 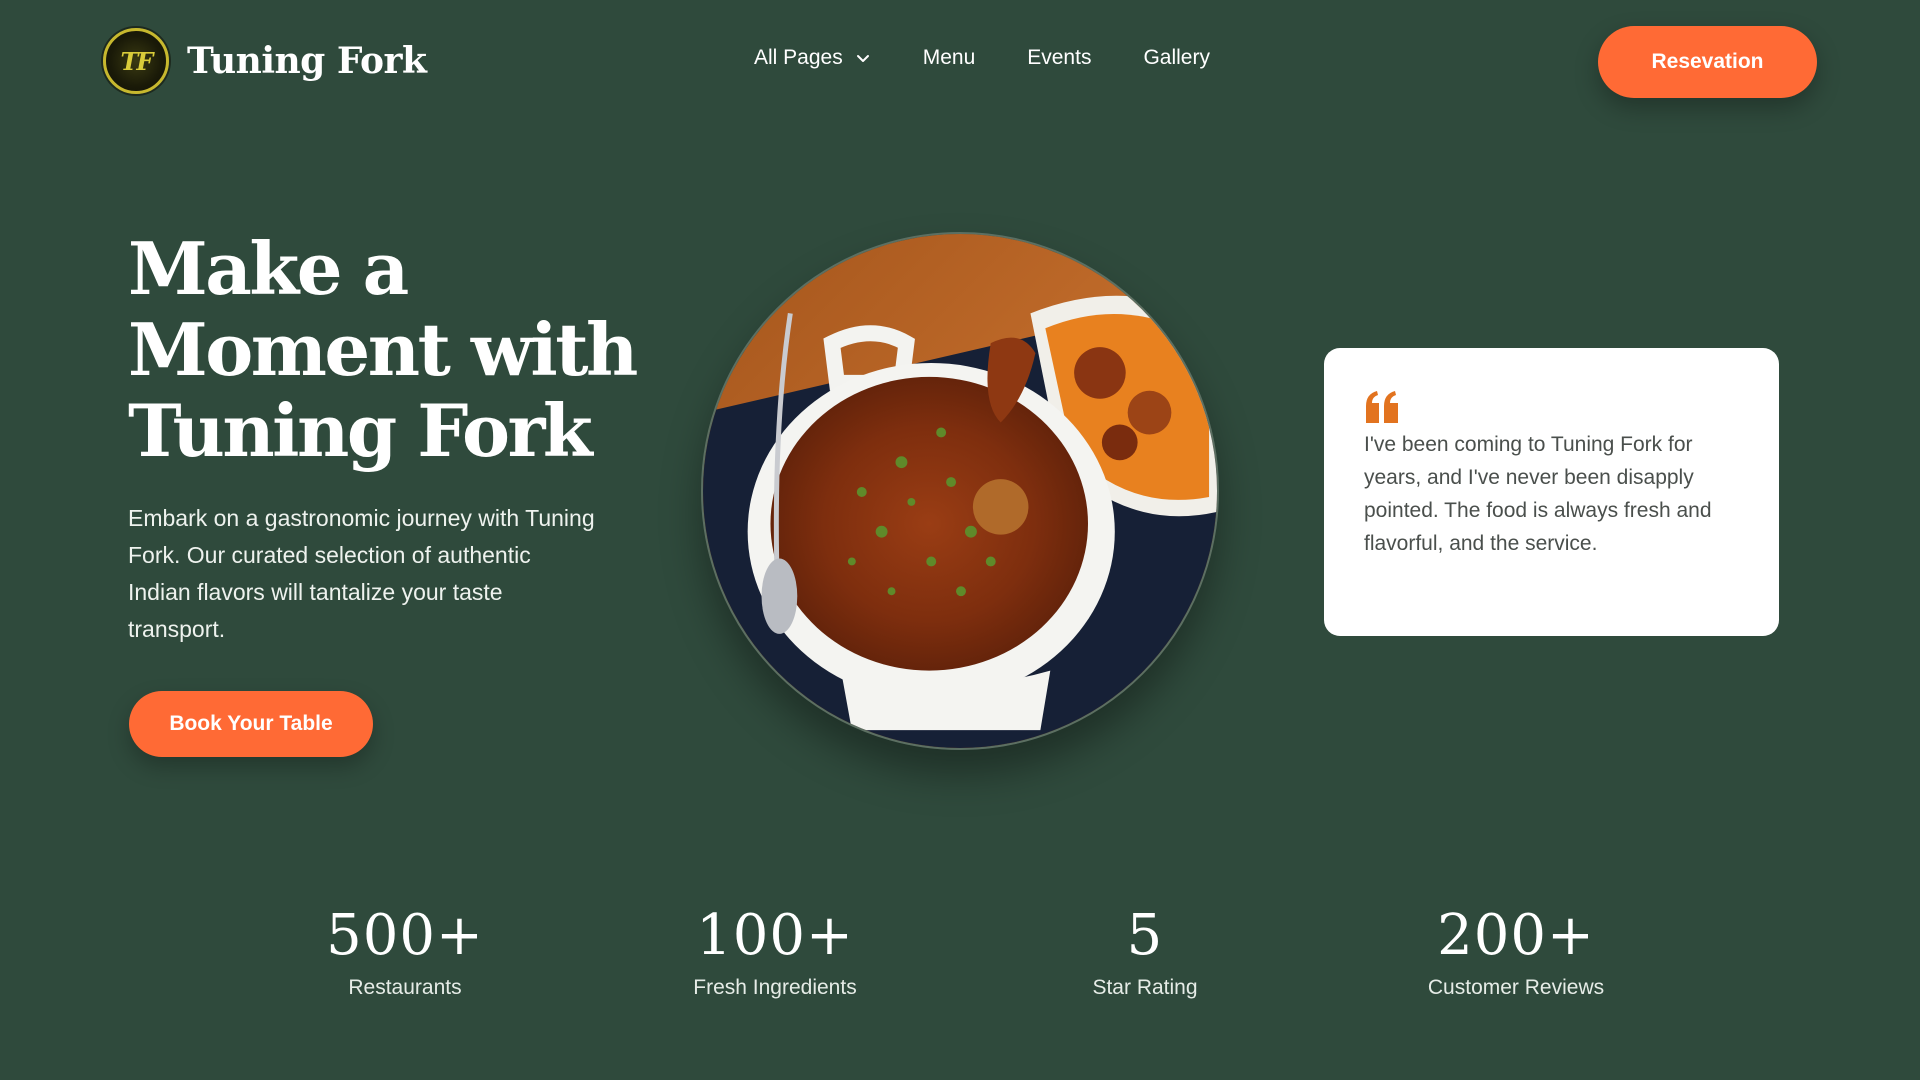 I want to click on nav-item-menu: Menu, so click(x=949, y=58).